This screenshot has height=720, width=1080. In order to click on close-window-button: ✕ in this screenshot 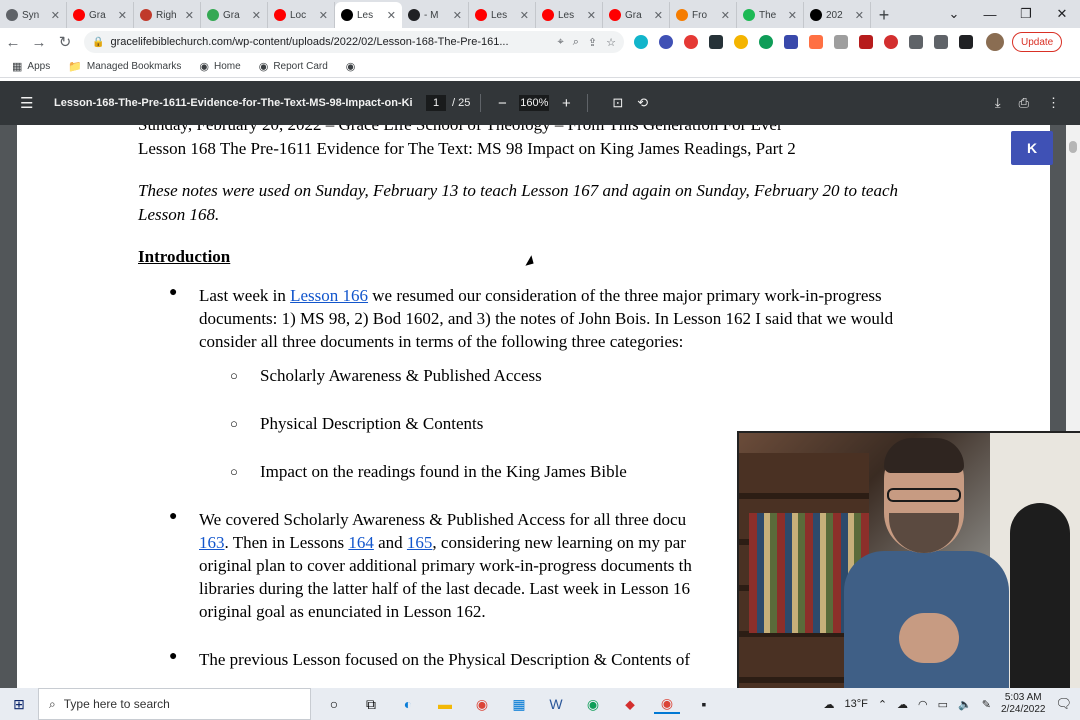, I will do `click(1062, 14)`.